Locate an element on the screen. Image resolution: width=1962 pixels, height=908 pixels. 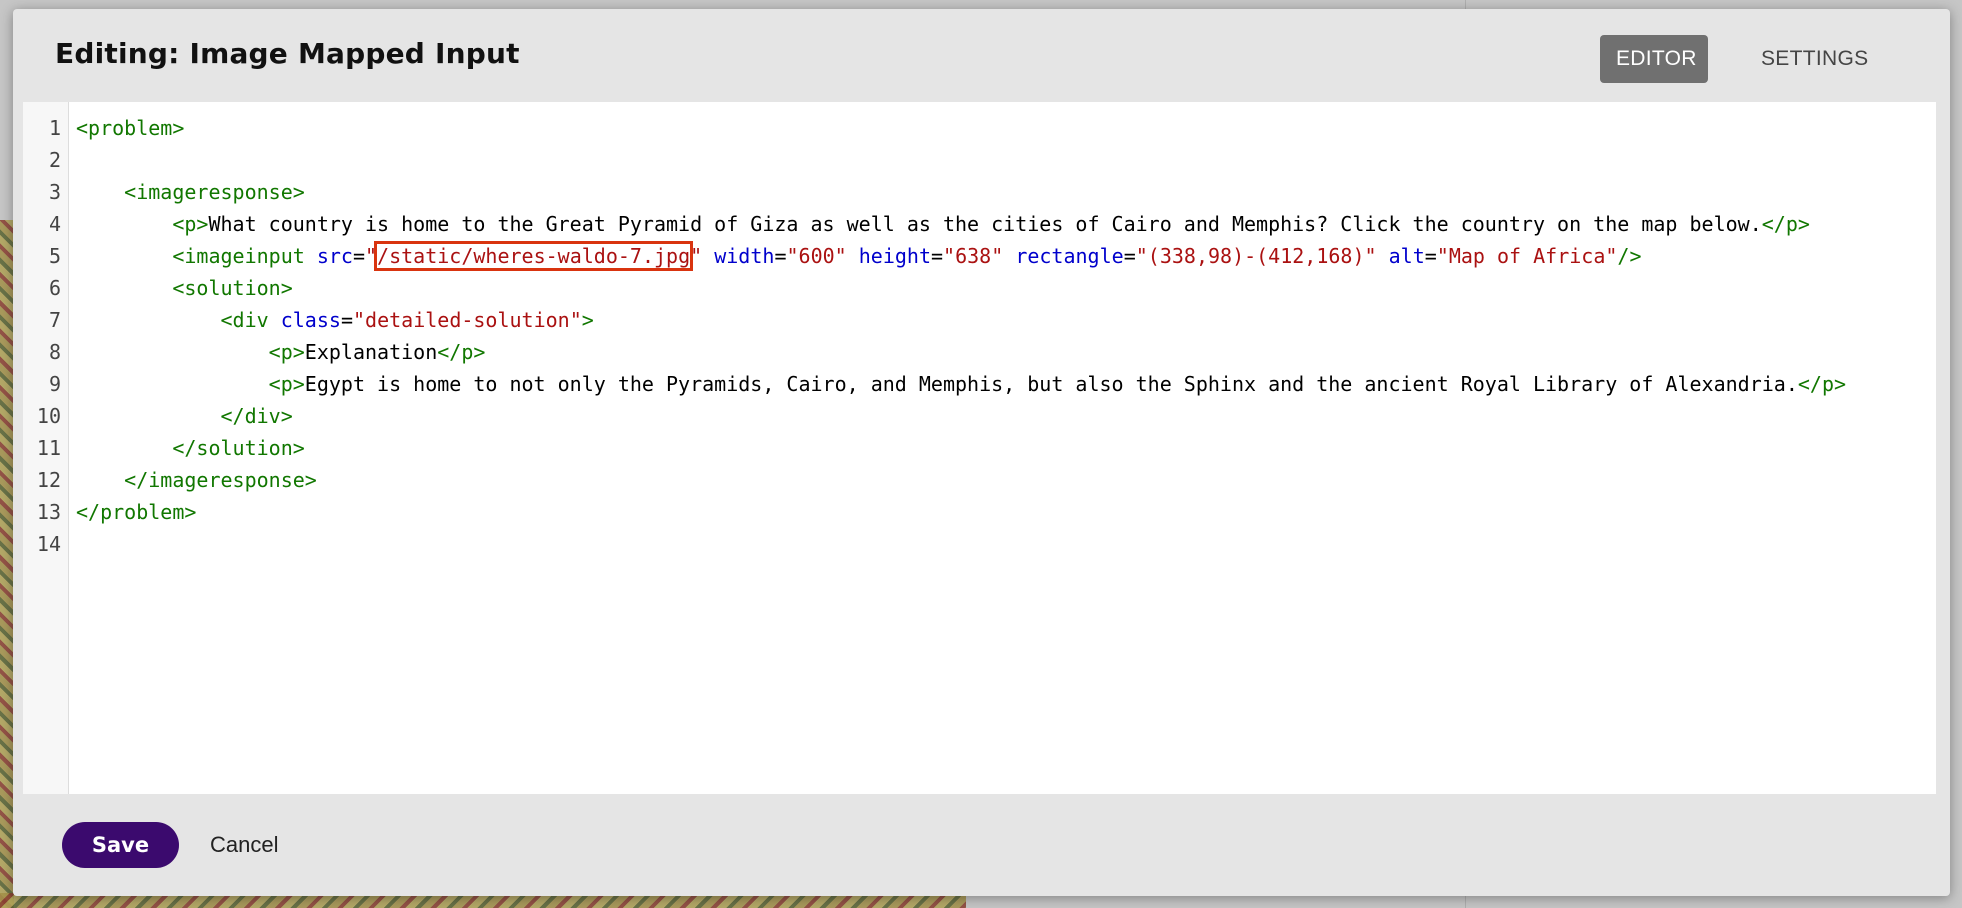
line-number: 8 is located at coordinates (54, 352).